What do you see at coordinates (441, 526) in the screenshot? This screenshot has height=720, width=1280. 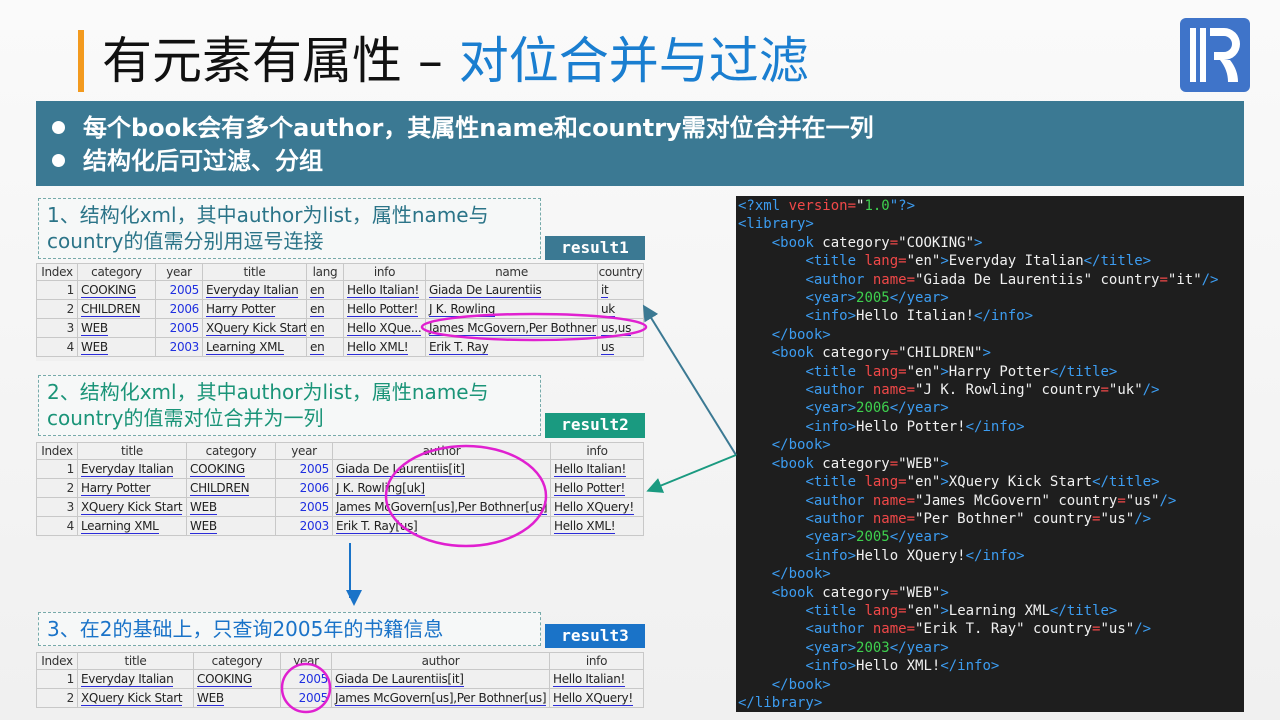 I see `cell-author: Erik T. Ray[us]` at bounding box center [441, 526].